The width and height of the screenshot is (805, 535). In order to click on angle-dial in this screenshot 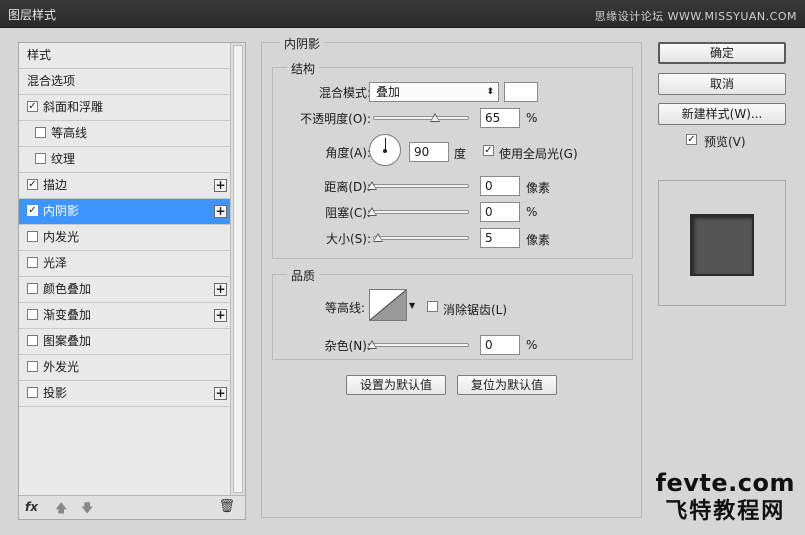, I will do `click(385, 150)`.